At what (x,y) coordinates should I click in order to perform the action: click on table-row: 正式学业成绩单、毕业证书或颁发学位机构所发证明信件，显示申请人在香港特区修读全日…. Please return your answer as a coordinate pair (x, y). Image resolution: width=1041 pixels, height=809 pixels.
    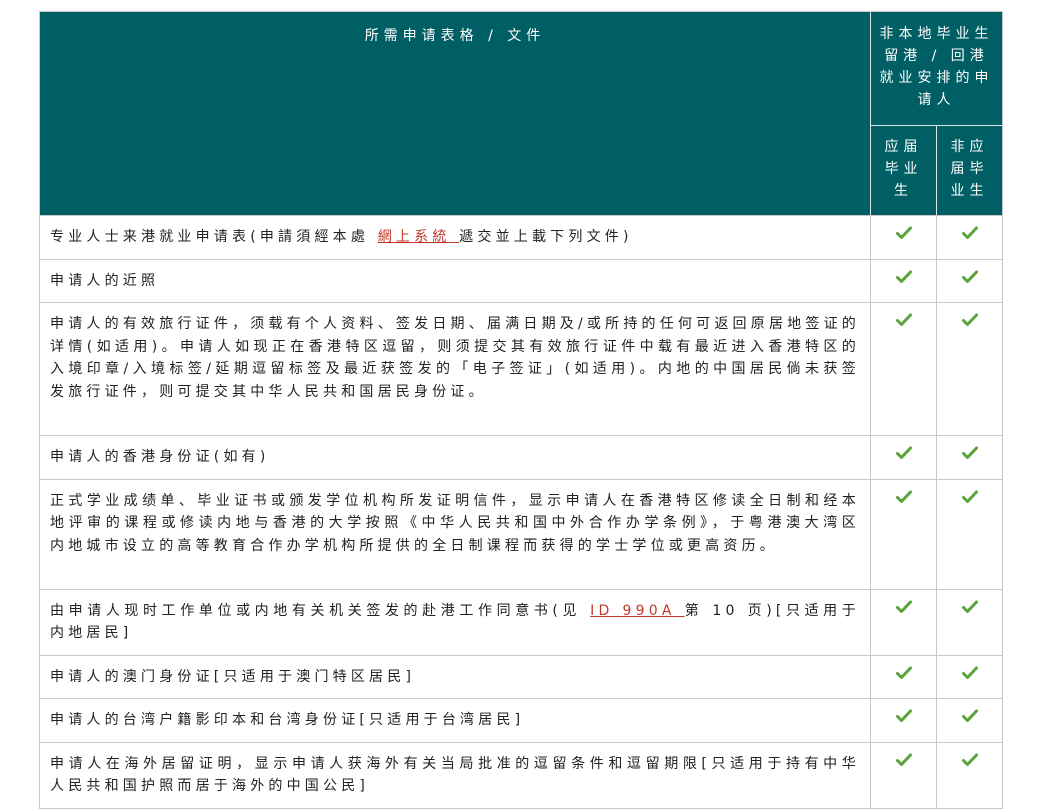
    Looking at the image, I should click on (521, 534).